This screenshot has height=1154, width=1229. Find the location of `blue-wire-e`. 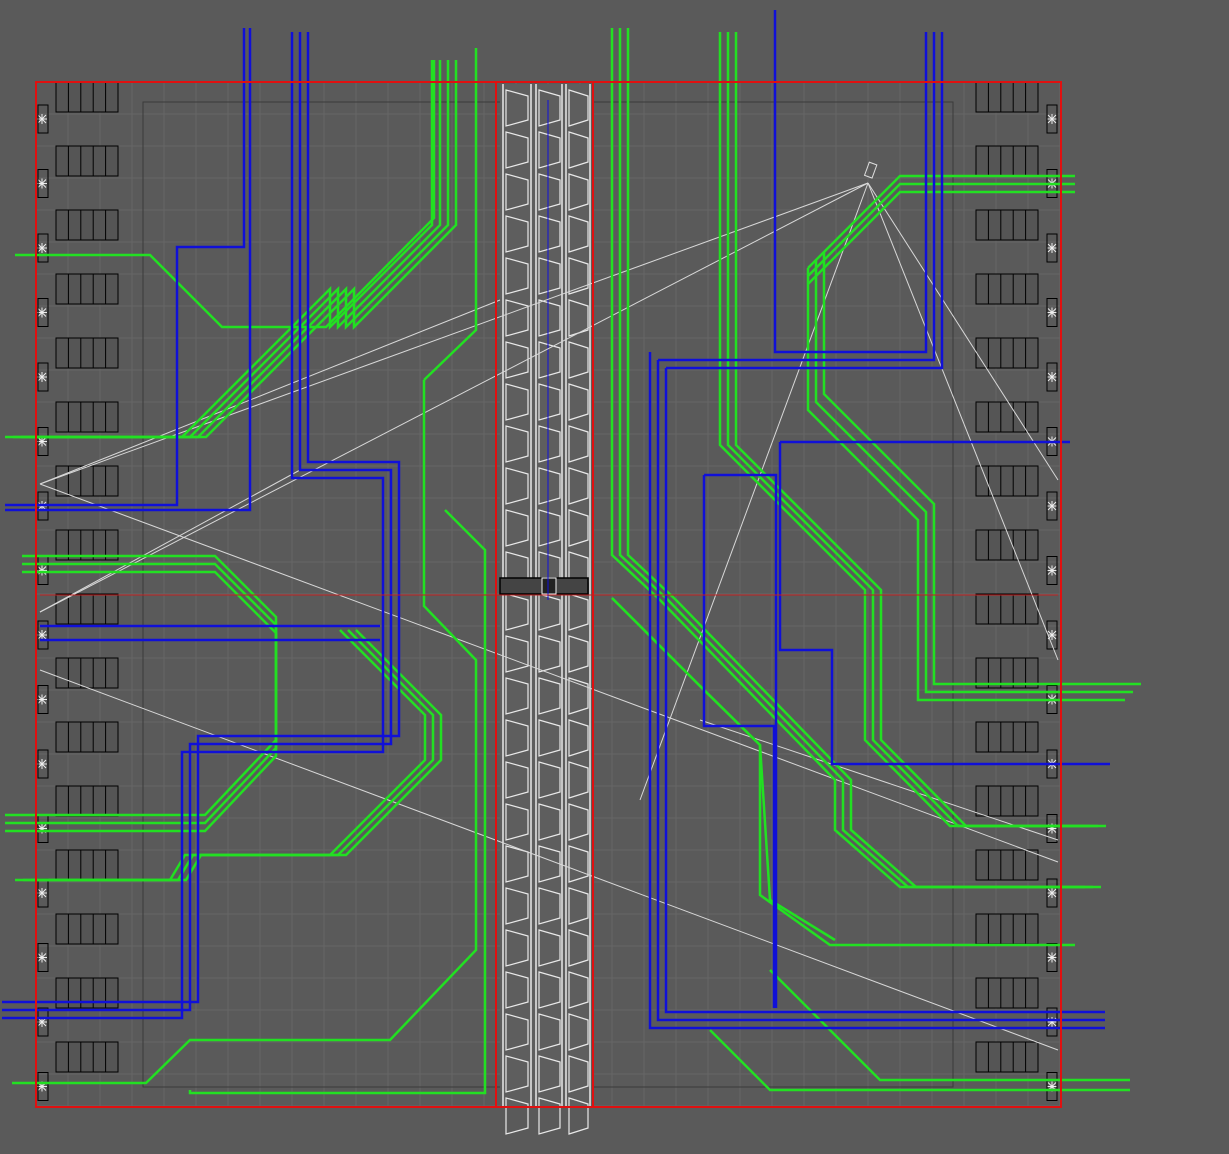

blue-wire-e is located at coordinates (850, 182).